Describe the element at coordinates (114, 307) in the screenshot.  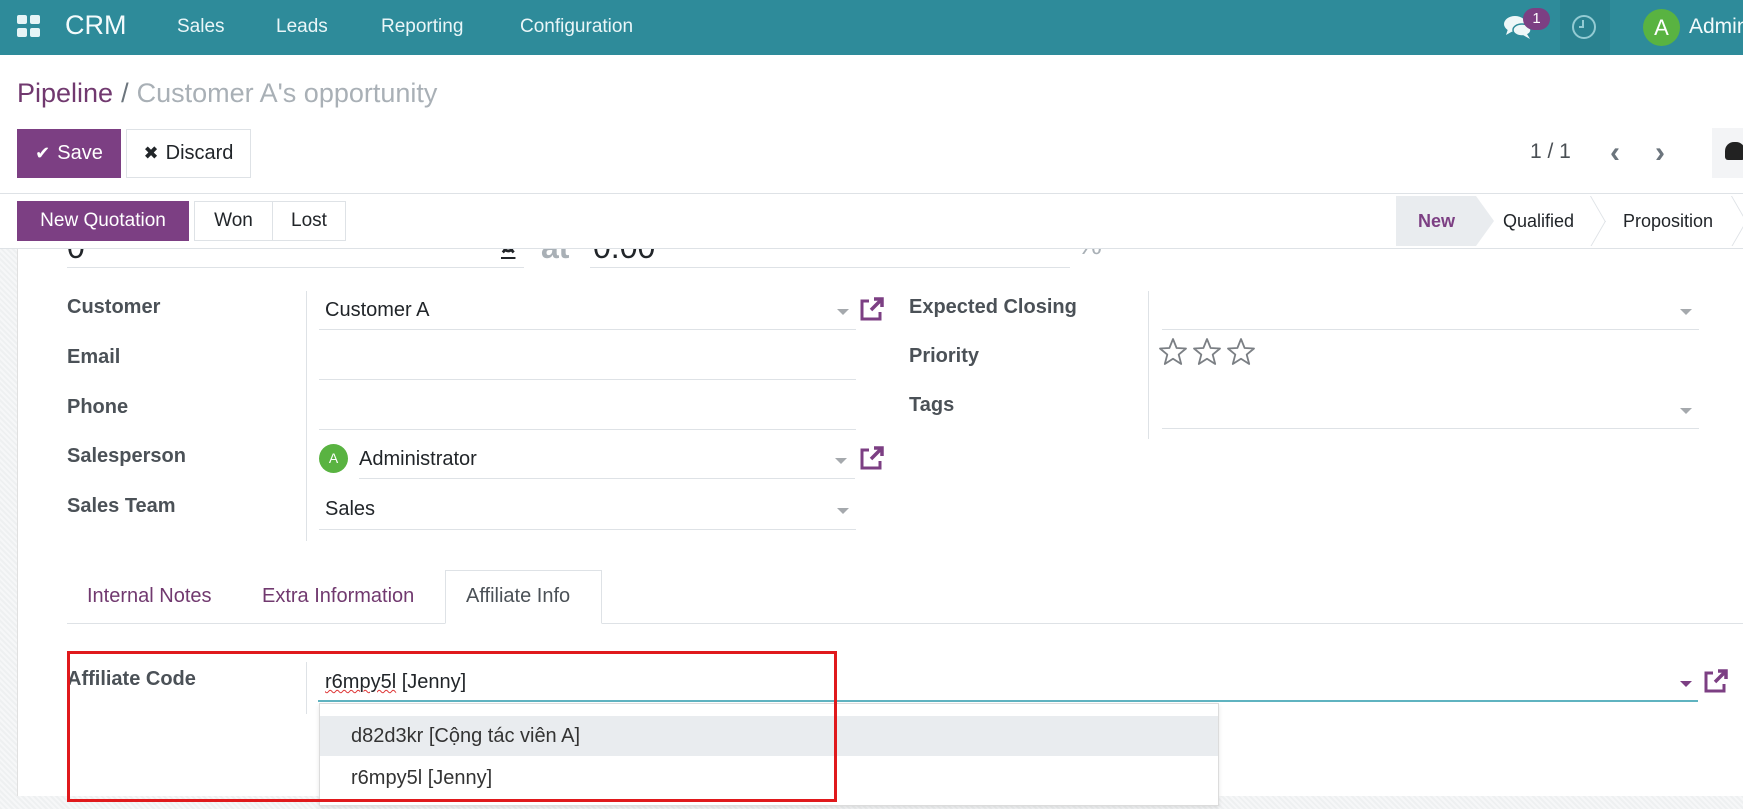
I see `customer-label: Customer` at that location.